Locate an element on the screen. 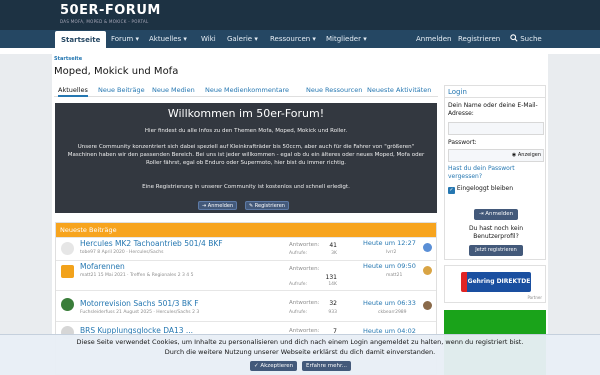 The width and height of the screenshot is (600, 375). last-post-user: matt21 is located at coordinates (394, 275).